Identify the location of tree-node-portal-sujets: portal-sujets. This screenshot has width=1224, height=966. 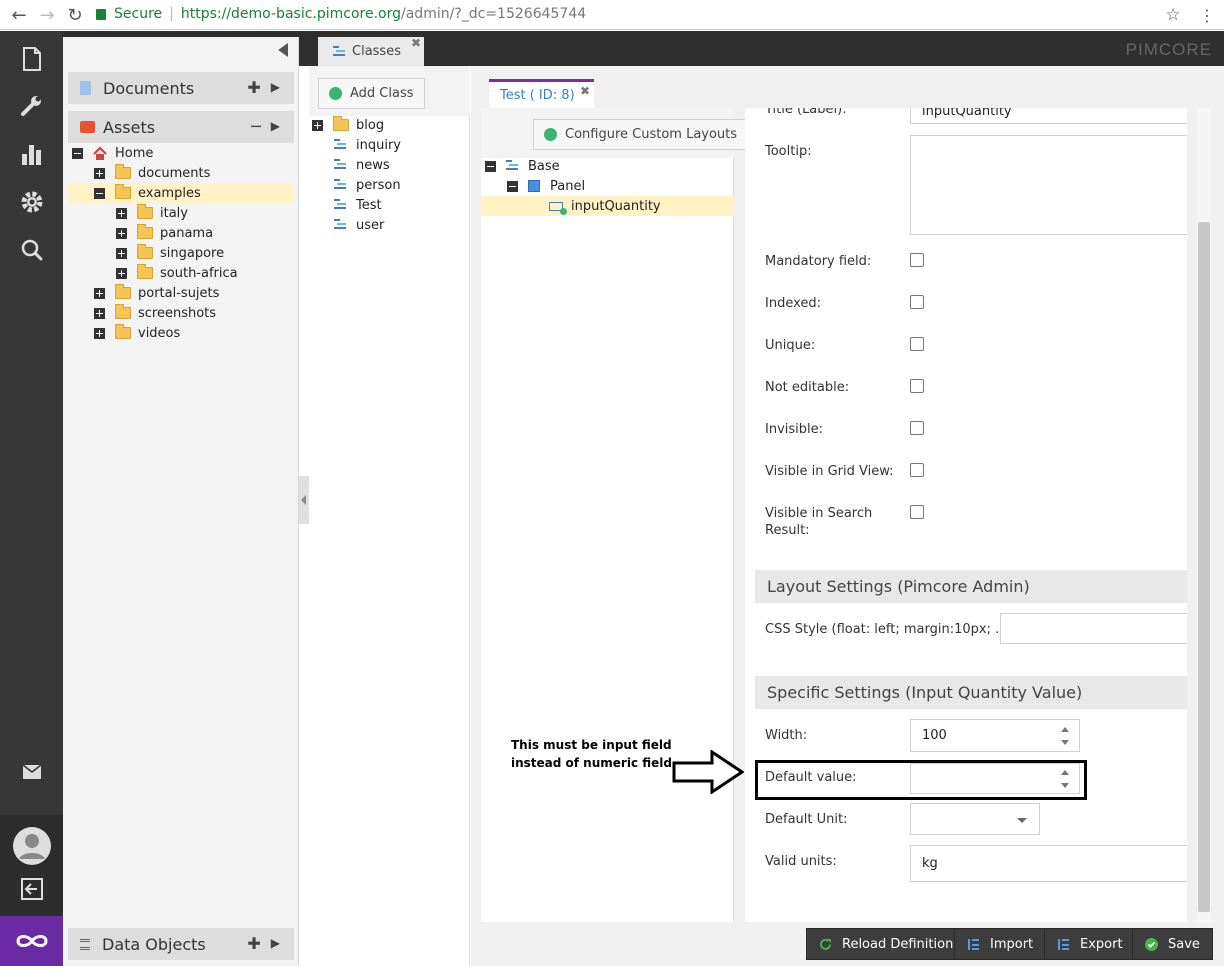
(181, 293).